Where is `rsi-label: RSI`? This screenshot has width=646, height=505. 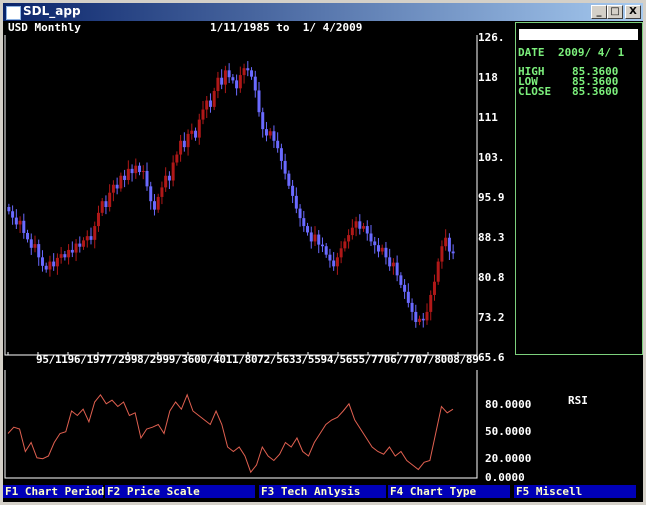
rsi-label: RSI is located at coordinates (578, 400).